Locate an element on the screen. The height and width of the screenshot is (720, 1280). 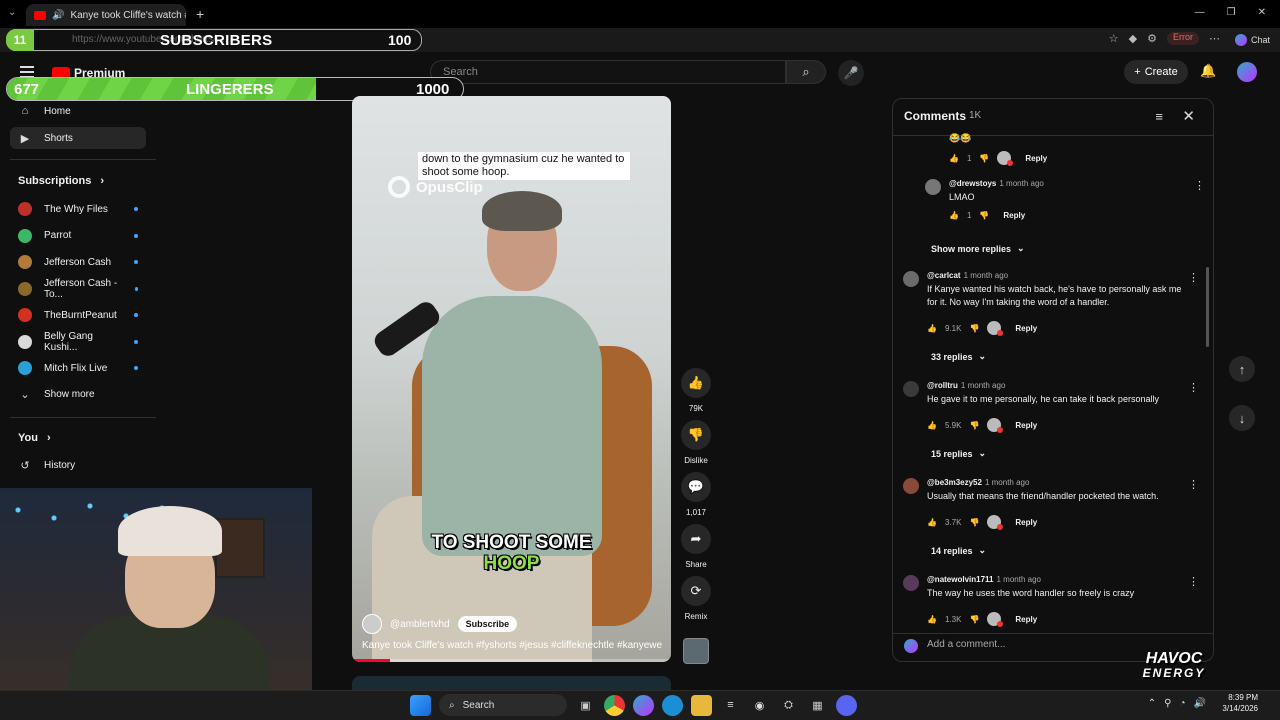
star-icon: ☆ is located at coordinates (1114, 38).